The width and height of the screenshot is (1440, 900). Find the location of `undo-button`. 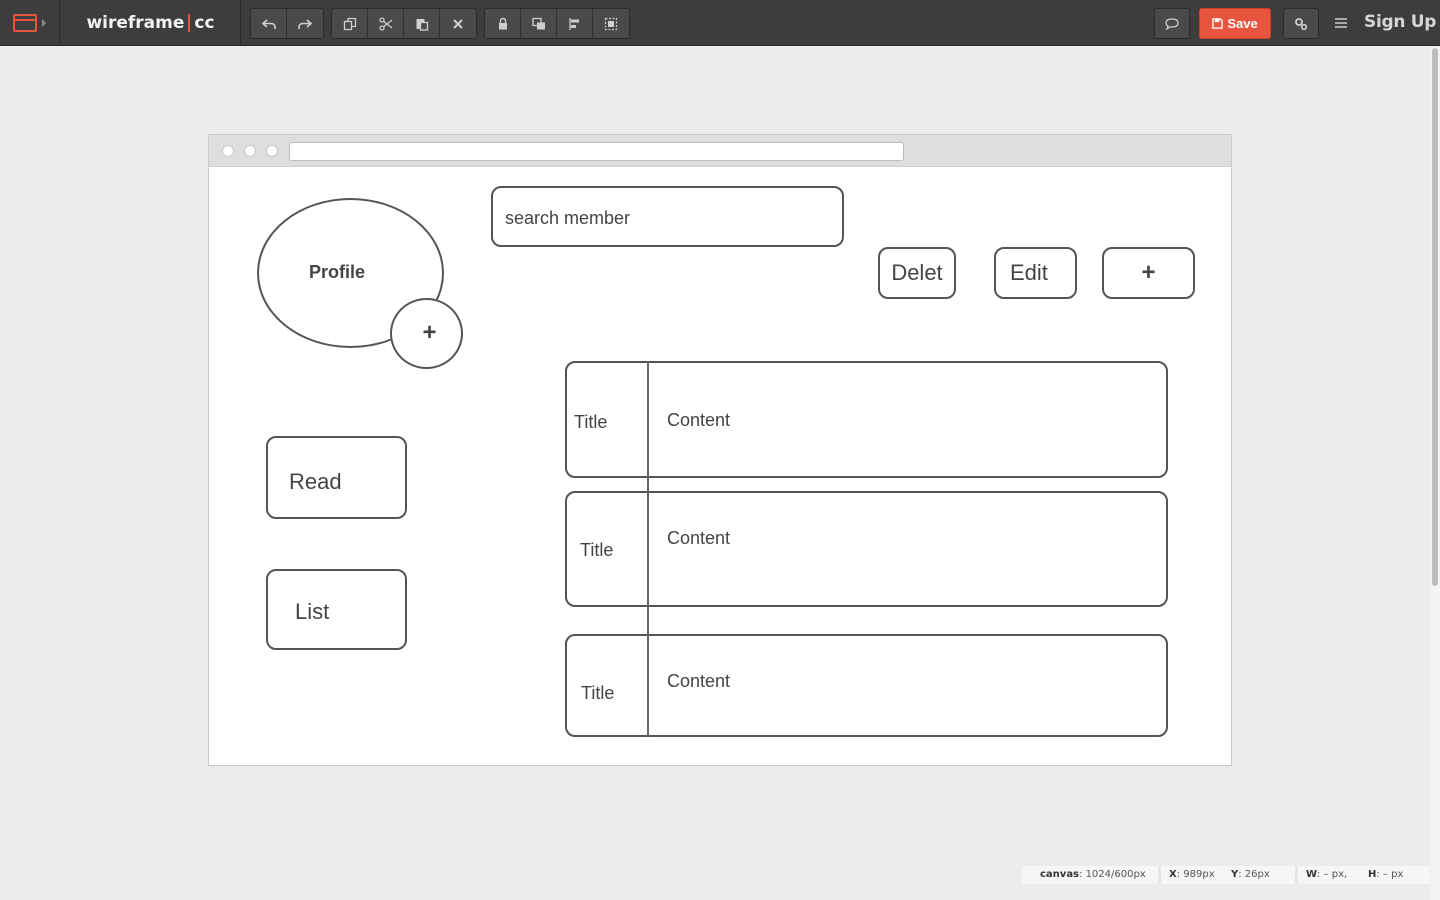

undo-button is located at coordinates (269, 23).